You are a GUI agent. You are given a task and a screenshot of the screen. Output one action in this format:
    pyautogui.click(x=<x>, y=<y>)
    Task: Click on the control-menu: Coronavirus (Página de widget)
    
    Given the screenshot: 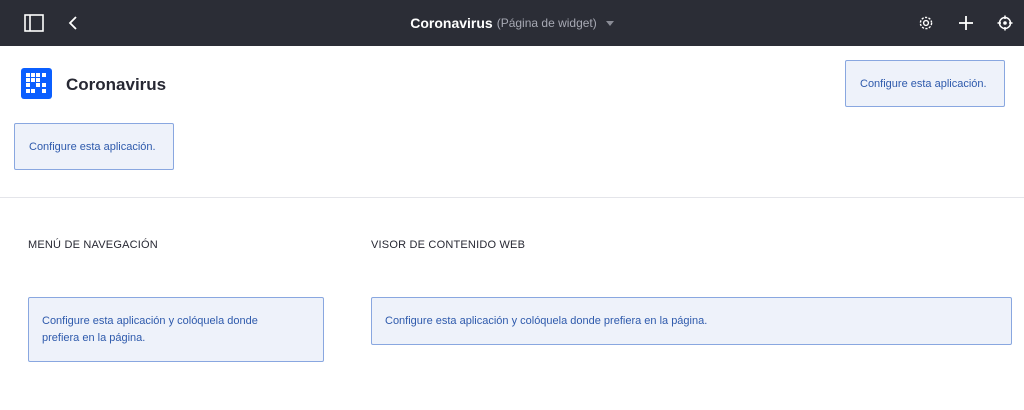 What is the action you would take?
    pyautogui.click(x=512, y=23)
    